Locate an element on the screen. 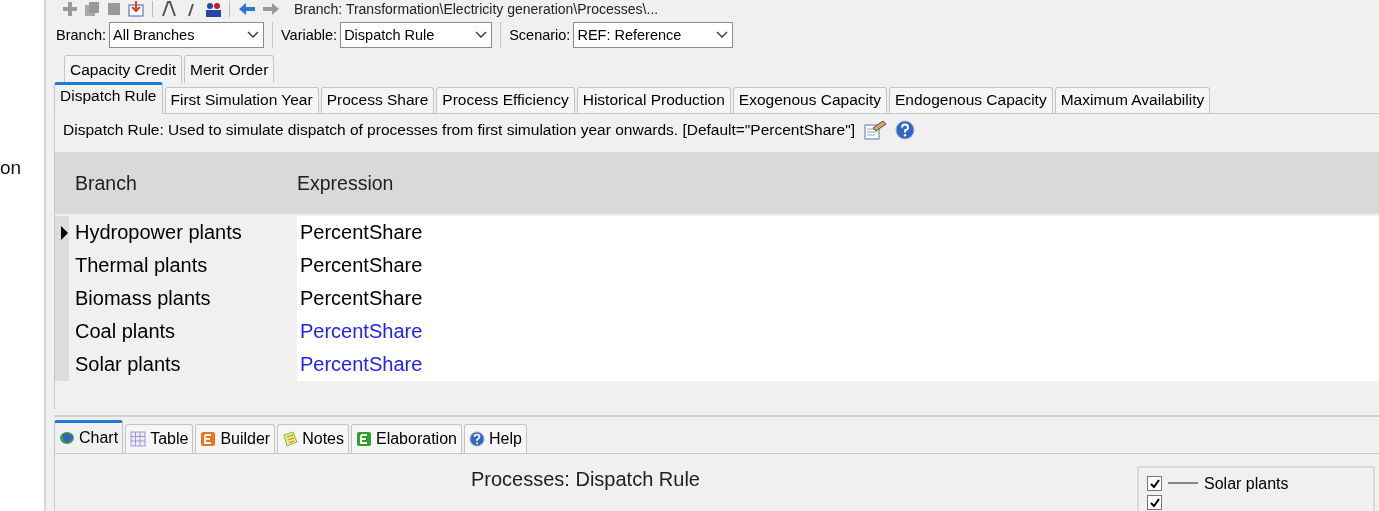 Image resolution: width=1379 pixels, height=511 pixels. tab: Historical Production is located at coordinates (653, 100).